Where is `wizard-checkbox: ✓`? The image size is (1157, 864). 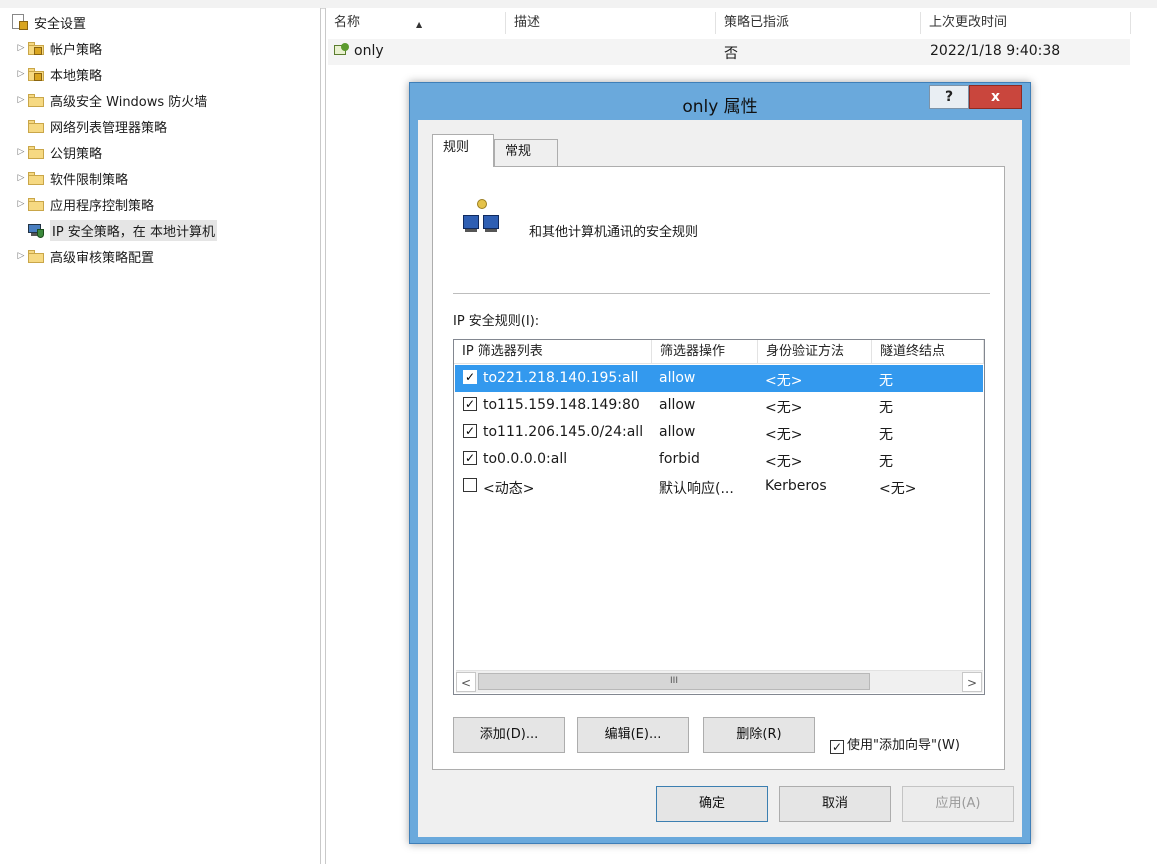 wizard-checkbox: ✓ is located at coordinates (837, 747).